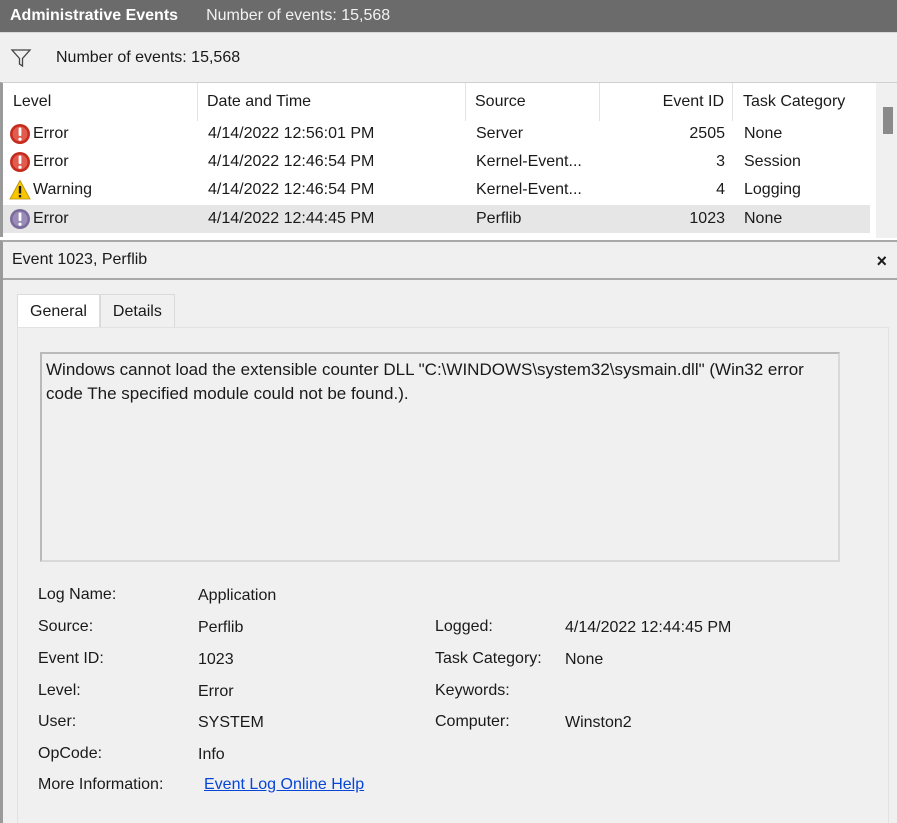  What do you see at coordinates (500, 133) in the screenshot?
I see `source-cell: Server` at bounding box center [500, 133].